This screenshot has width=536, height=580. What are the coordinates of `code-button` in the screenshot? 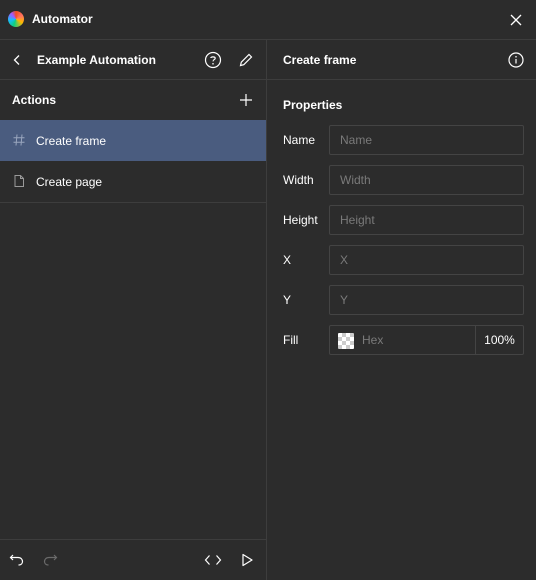 It's located at (213, 560).